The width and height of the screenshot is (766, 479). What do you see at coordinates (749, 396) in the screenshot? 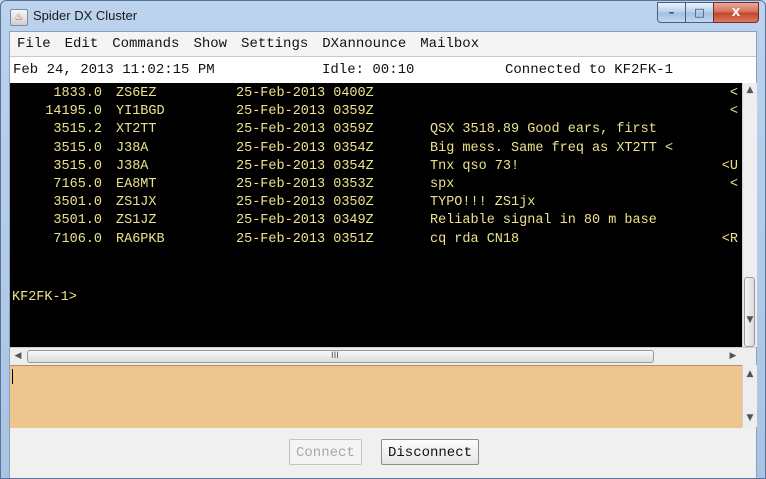
I see `input-vertical-scrollbar: ▲ ▼` at bounding box center [749, 396].